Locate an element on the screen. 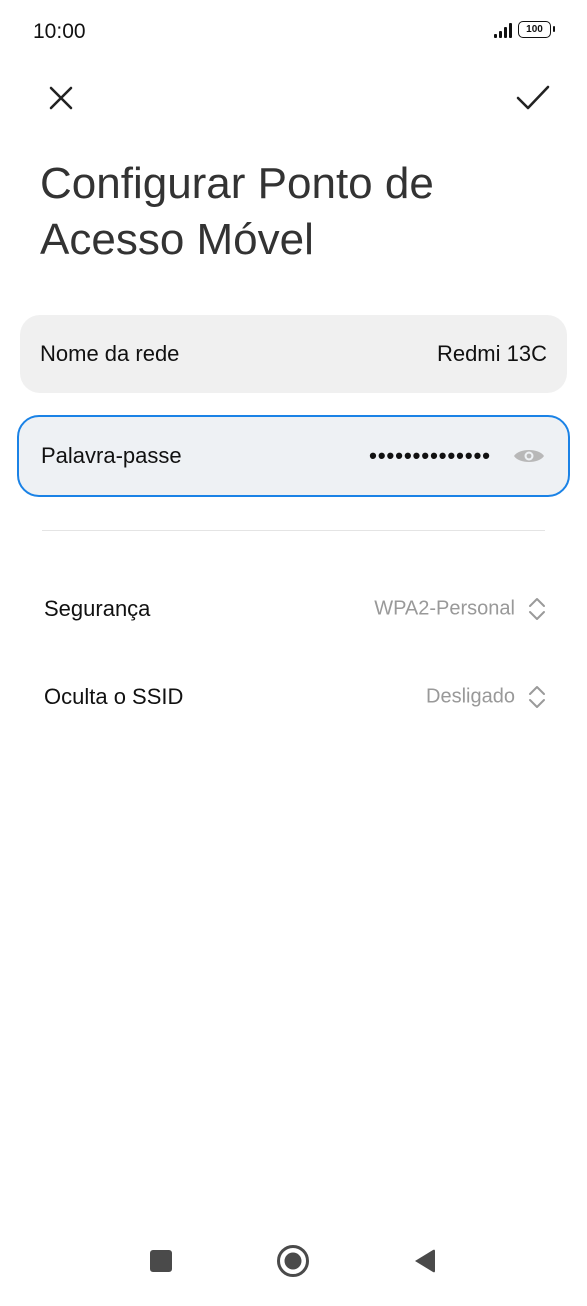 The image size is (587, 1306). eye-icon is located at coordinates (529, 456).